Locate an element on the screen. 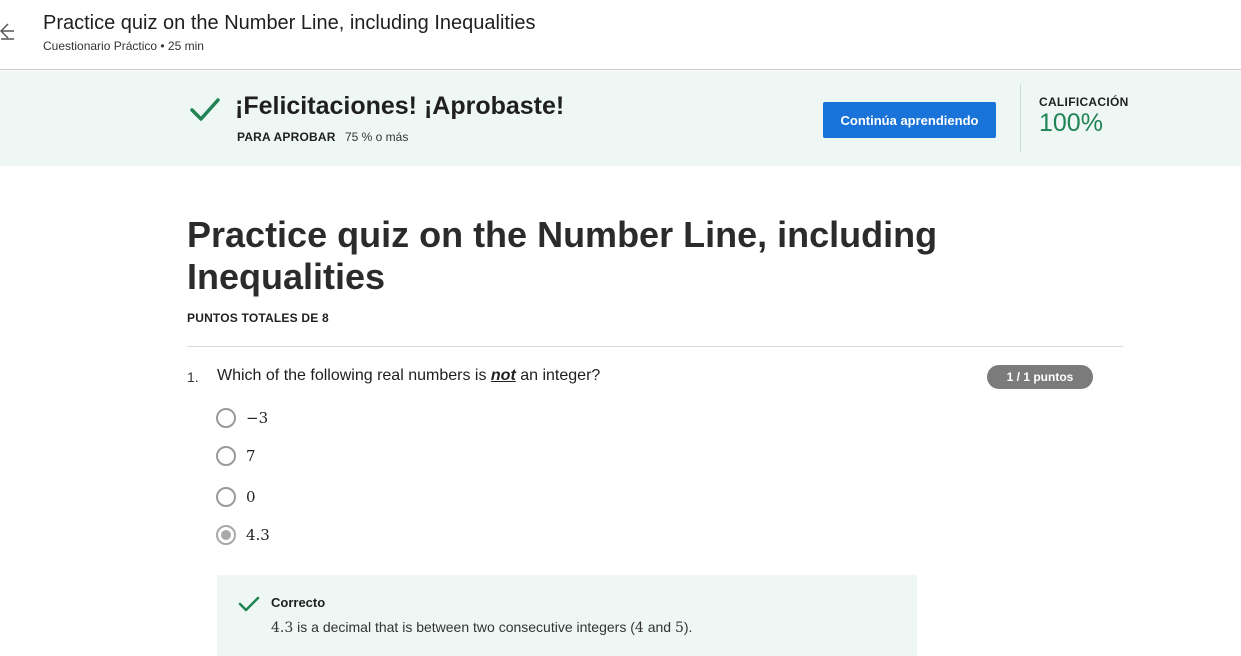 This screenshot has width=1241, height=656. option-label: 7 is located at coordinates (251, 456).